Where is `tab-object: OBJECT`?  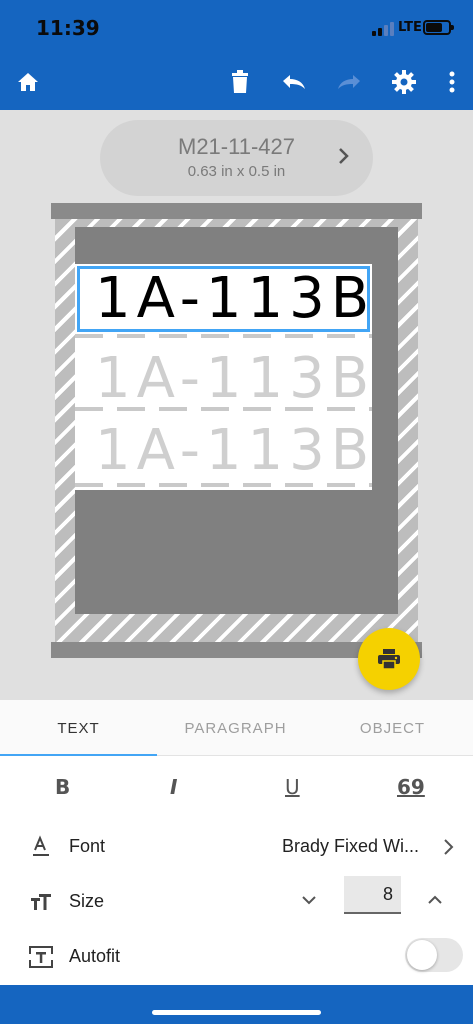
tab-object: OBJECT is located at coordinates (392, 728).